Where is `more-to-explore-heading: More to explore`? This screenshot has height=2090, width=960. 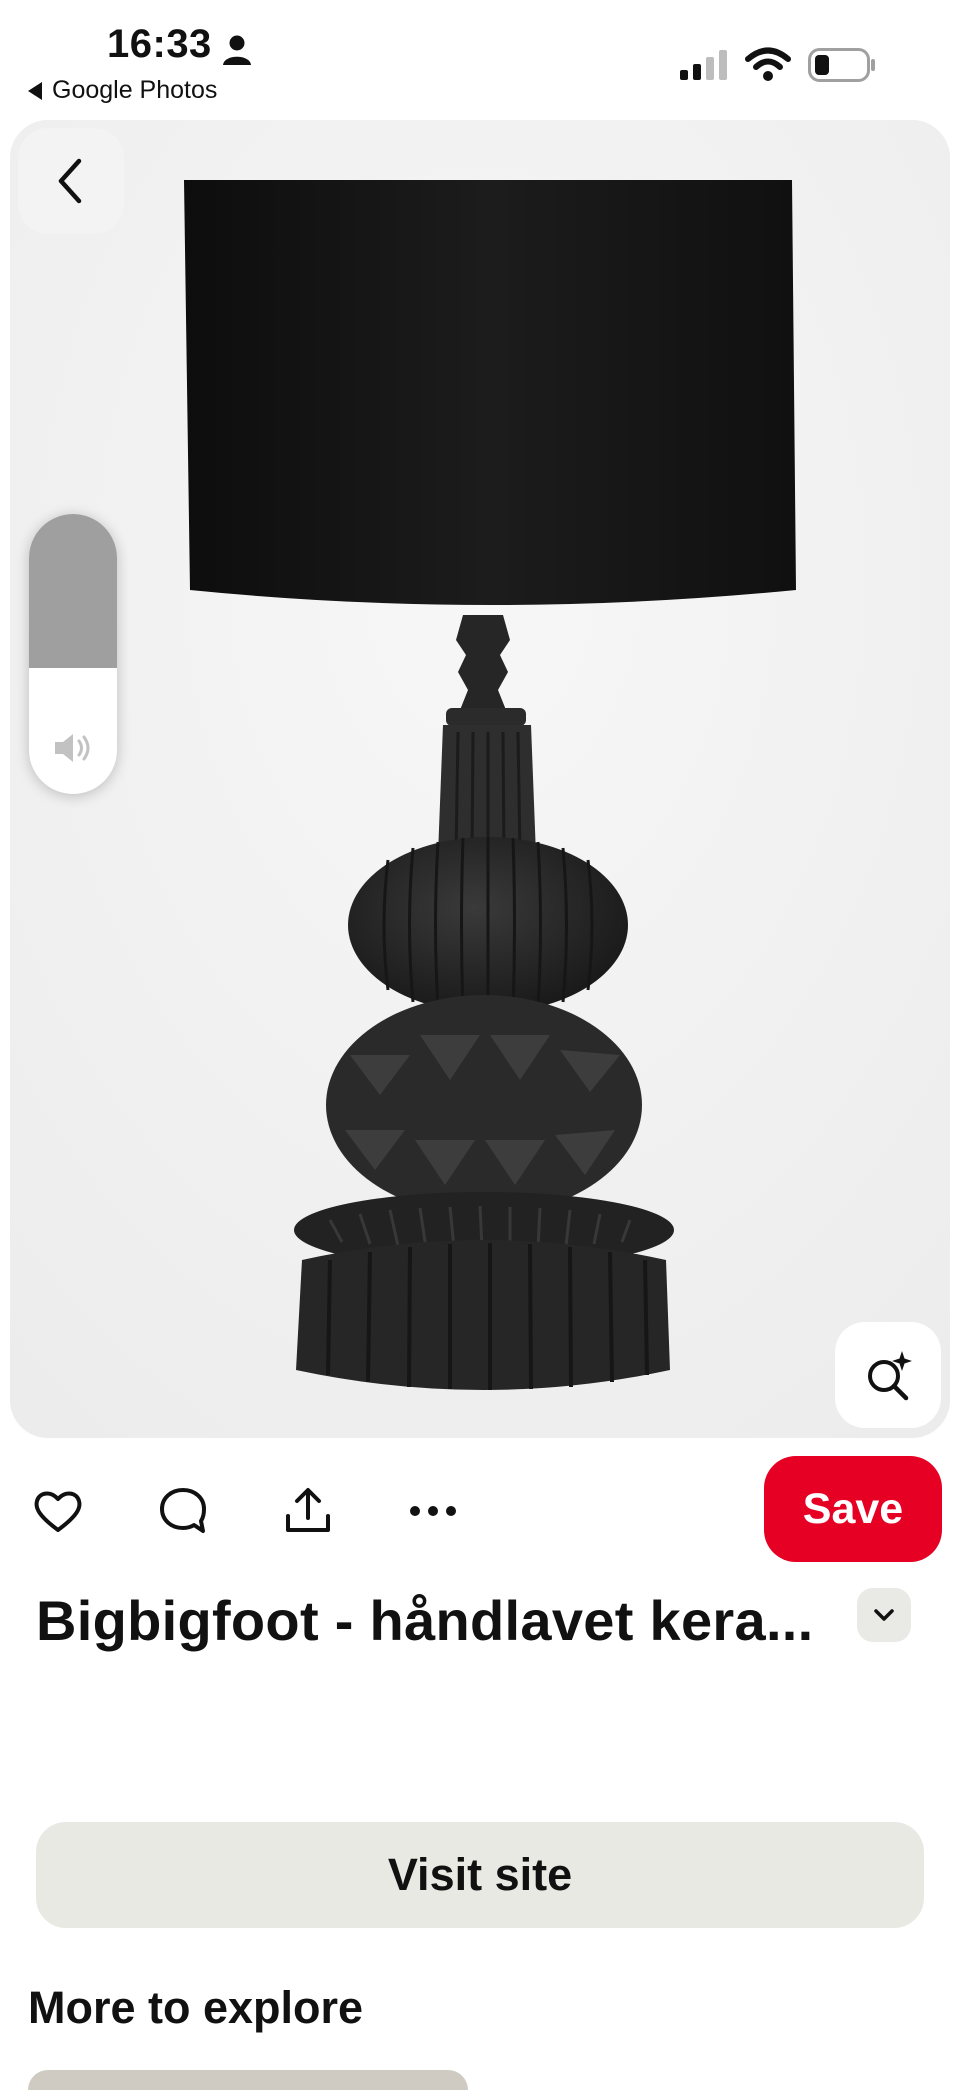 more-to-explore-heading: More to explore is located at coordinates (196, 2007).